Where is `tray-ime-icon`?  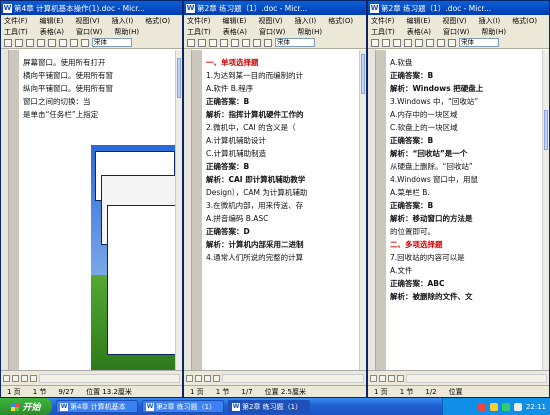
tray-ime-icon is located at coordinates (517, 406).